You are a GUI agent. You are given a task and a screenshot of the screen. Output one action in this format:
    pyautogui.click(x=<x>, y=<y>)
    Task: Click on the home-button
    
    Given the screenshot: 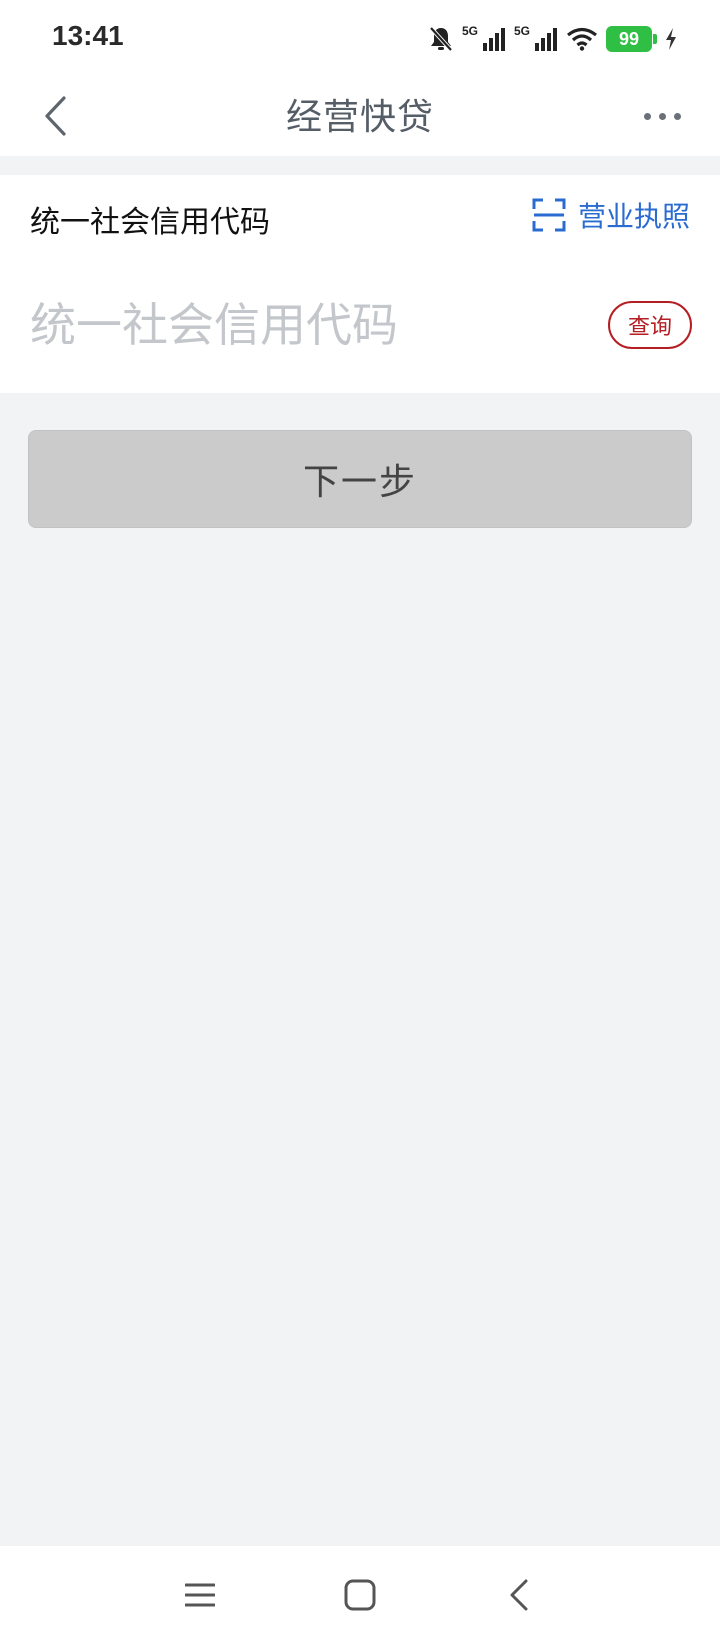 What is the action you would take?
    pyautogui.click(x=360, y=1595)
    